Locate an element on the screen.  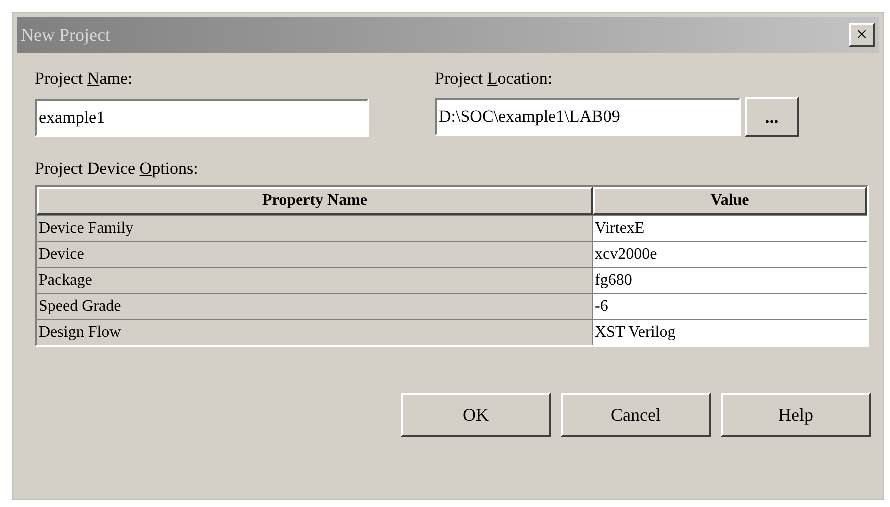
dialog-button: OK is located at coordinates (476, 415).